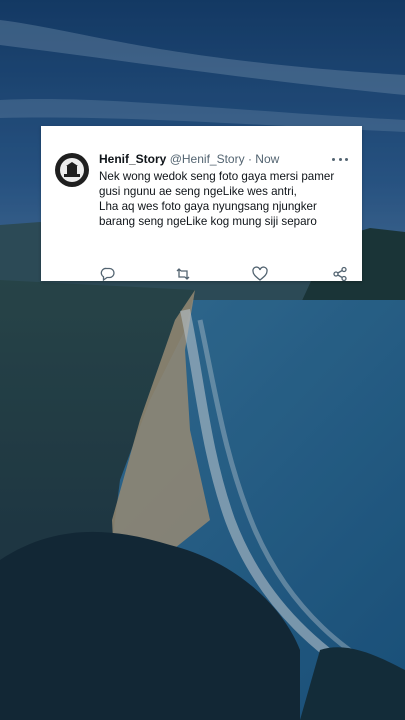  I want to click on share-icon, so click(340, 273).